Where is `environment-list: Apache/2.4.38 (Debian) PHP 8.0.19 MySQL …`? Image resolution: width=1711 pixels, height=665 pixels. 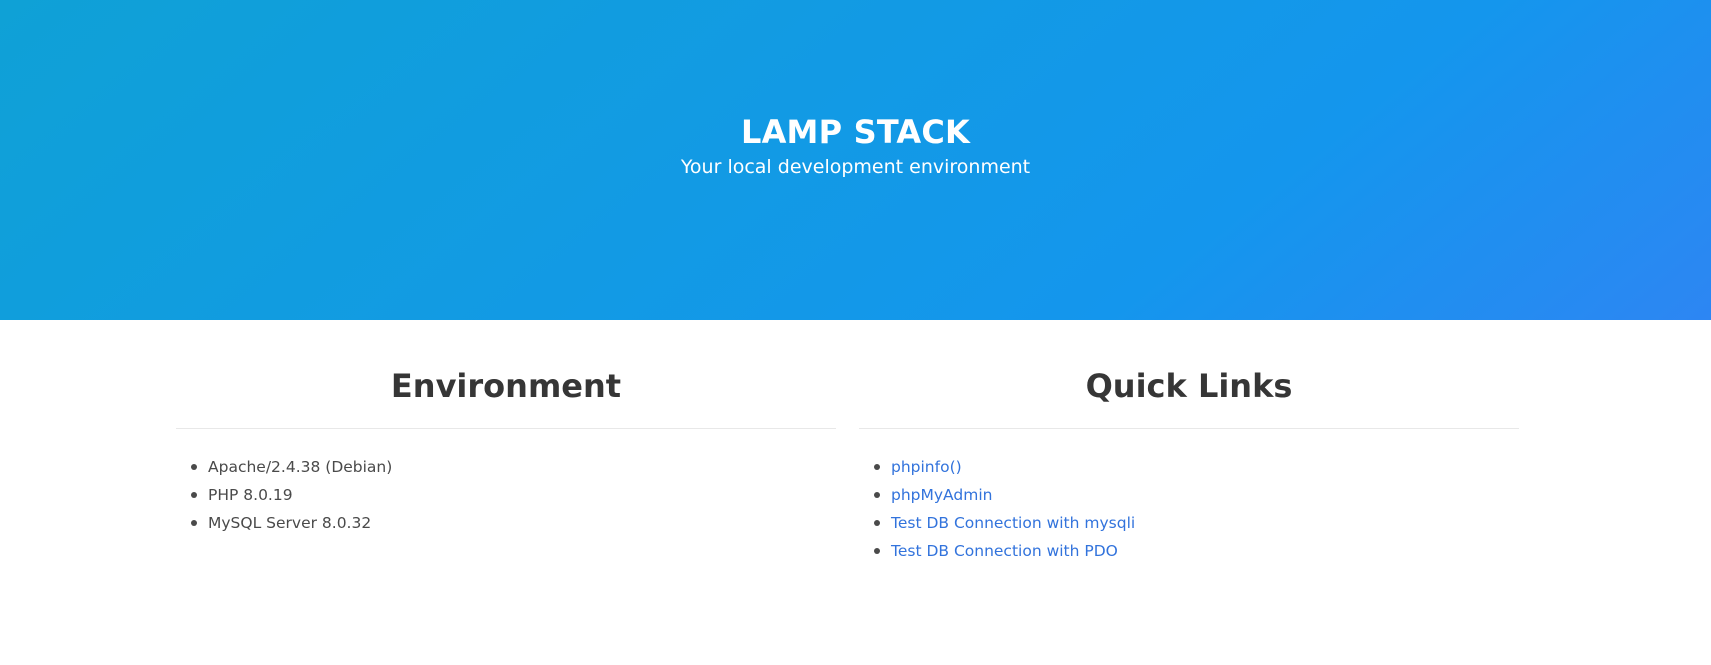
environment-list: Apache/2.4.38 (Debian) PHP 8.0.19 MySQL … is located at coordinates (506, 495).